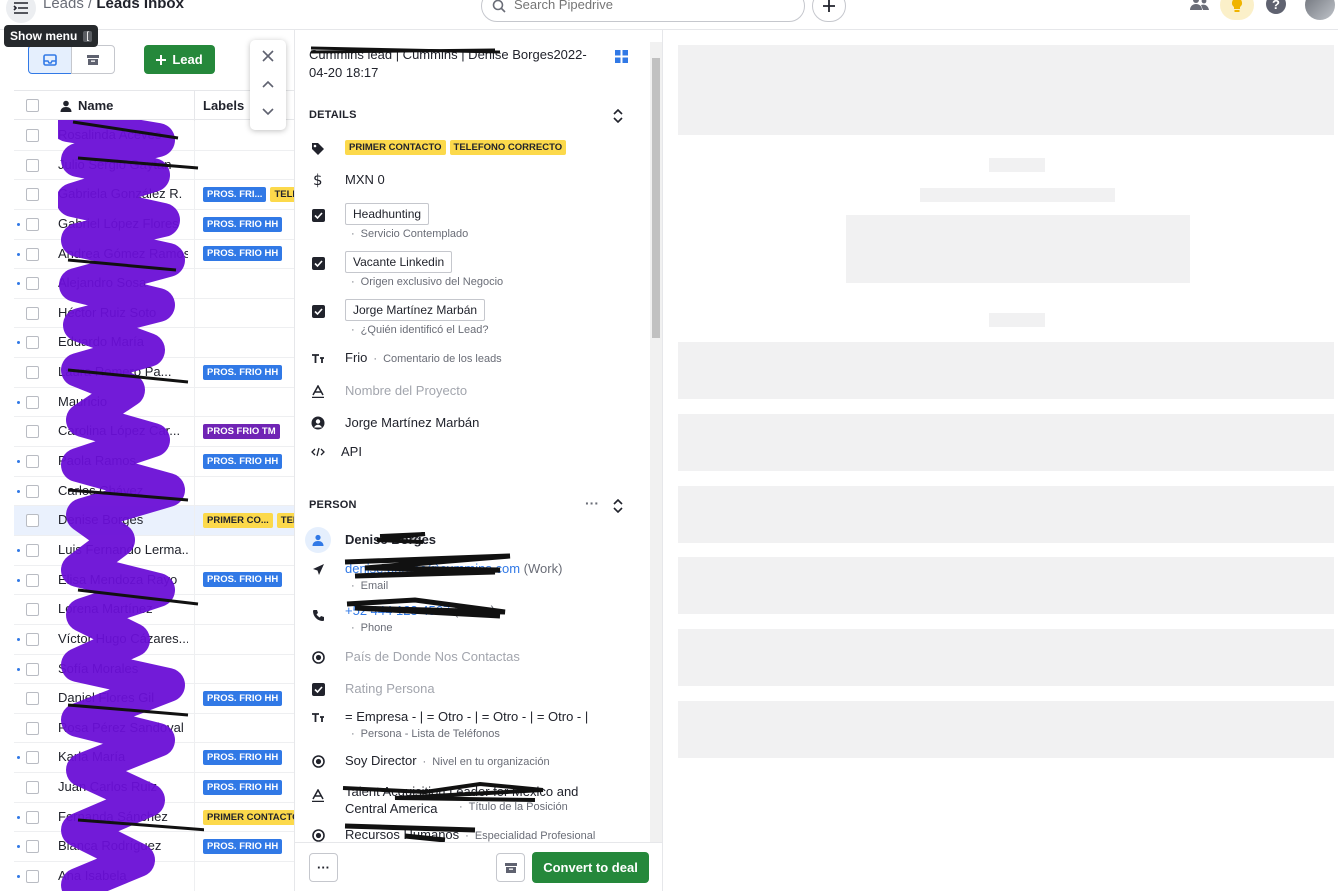  What do you see at coordinates (123, 282) in the screenshot?
I see `lead-name: Alejandro Sosa` at bounding box center [123, 282].